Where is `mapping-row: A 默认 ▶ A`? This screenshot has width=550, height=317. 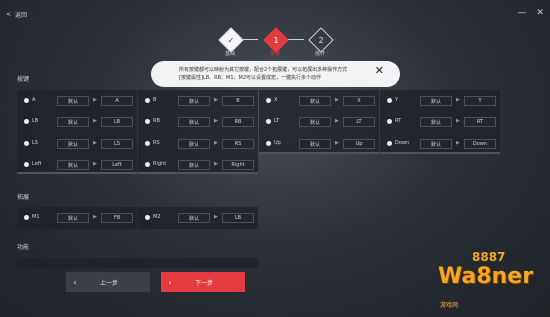
mapping-row: A 默认 ▶ A is located at coordinates (77, 101).